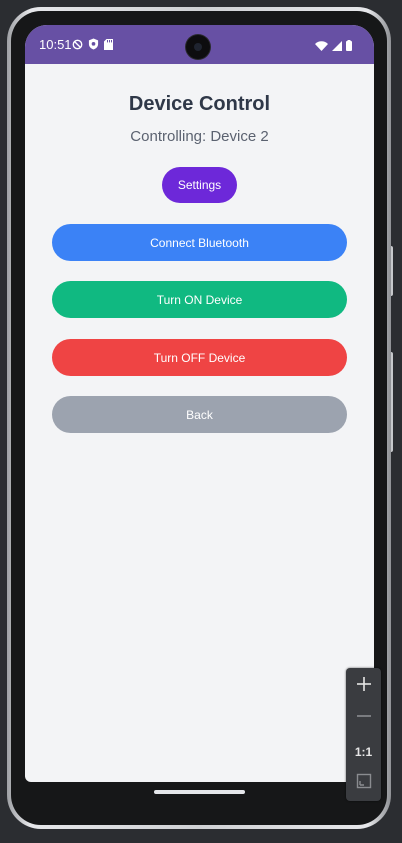  I want to click on wifi-icon, so click(321, 47).